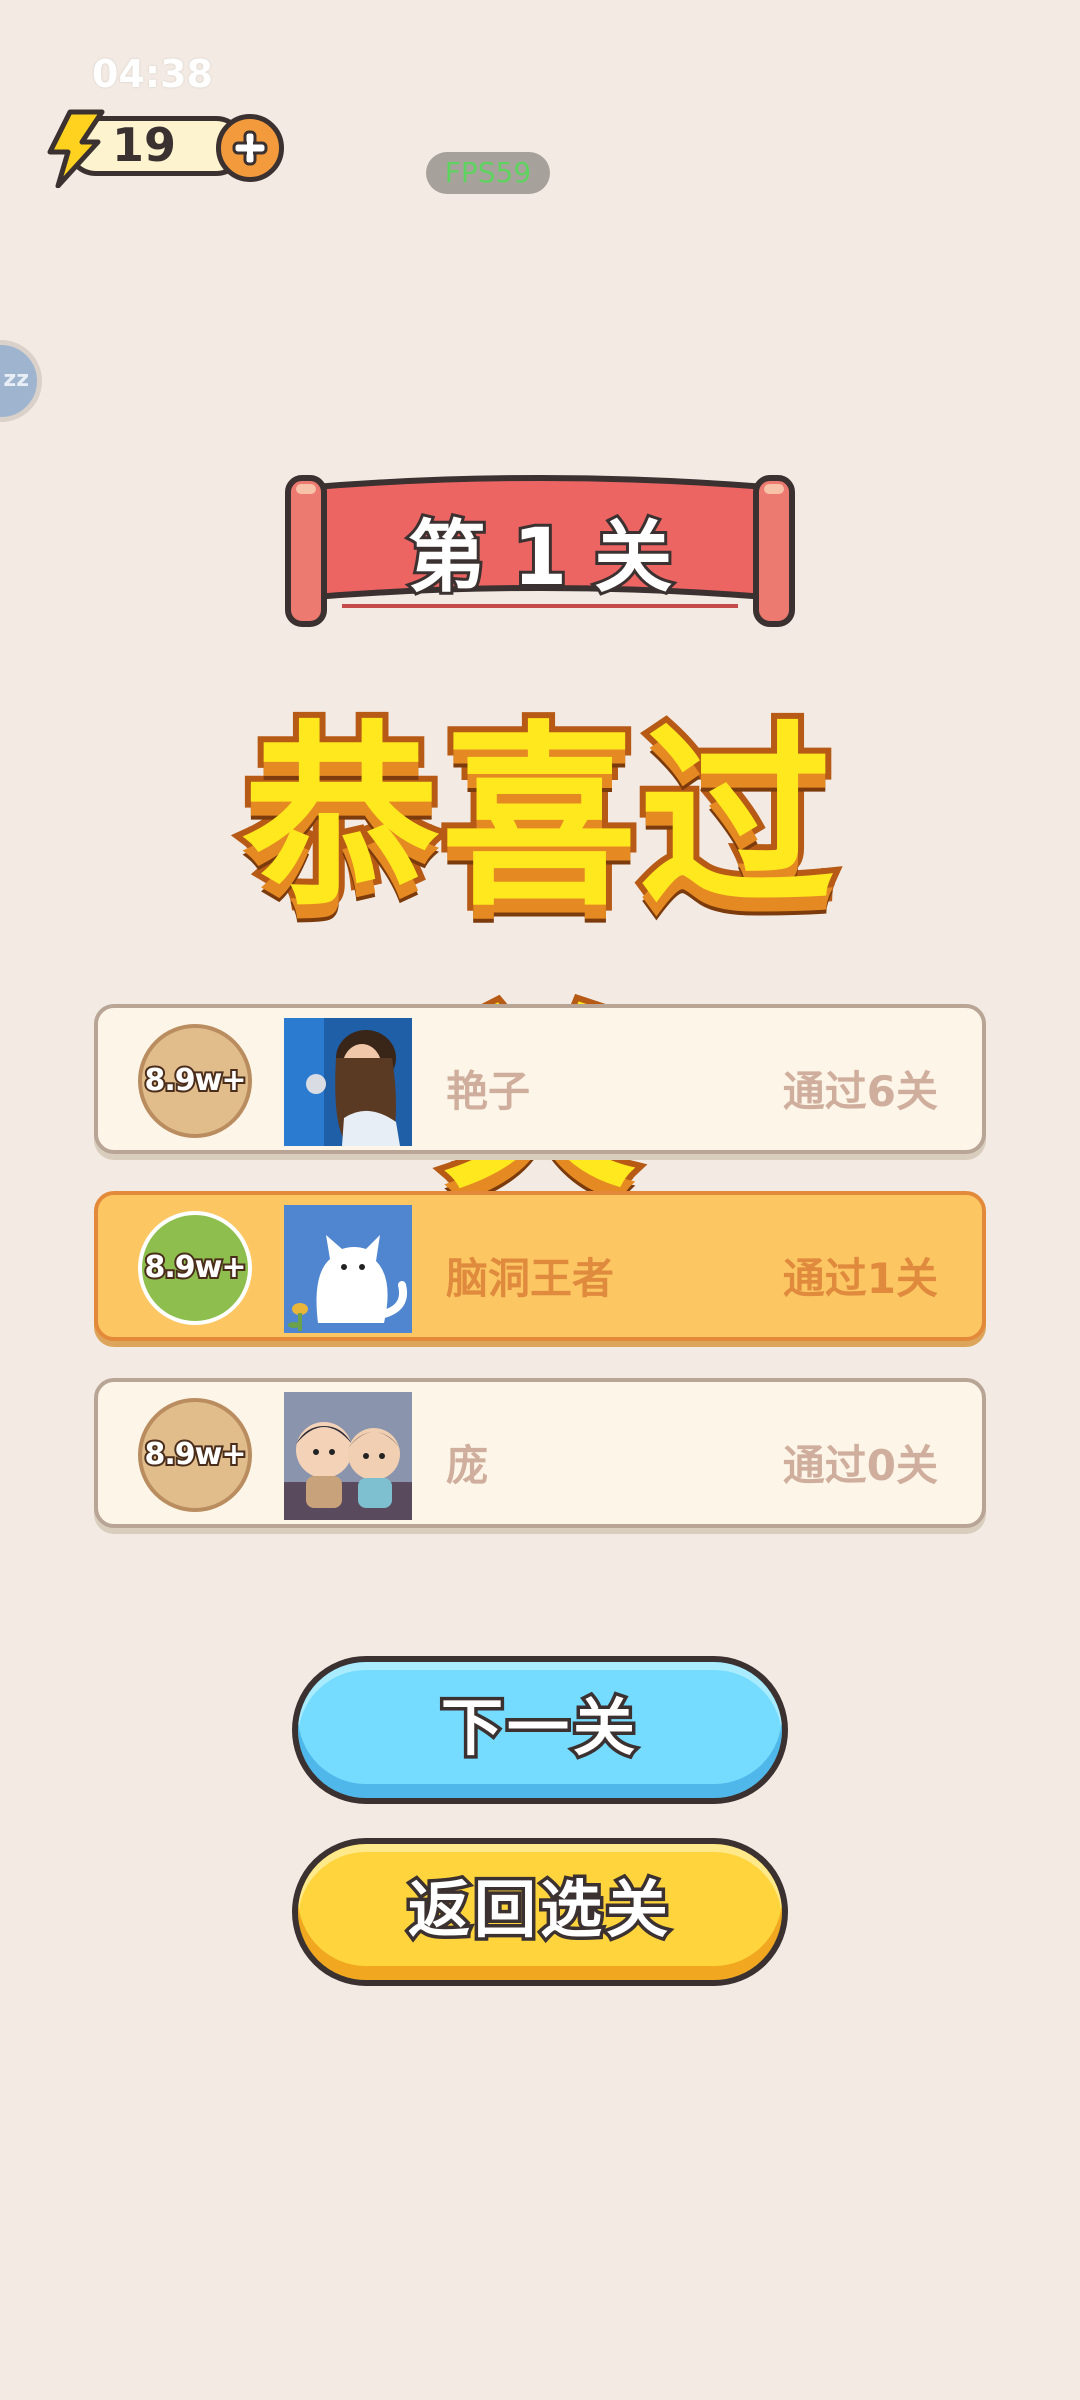  I want to click on plus-icon, so click(250, 148).